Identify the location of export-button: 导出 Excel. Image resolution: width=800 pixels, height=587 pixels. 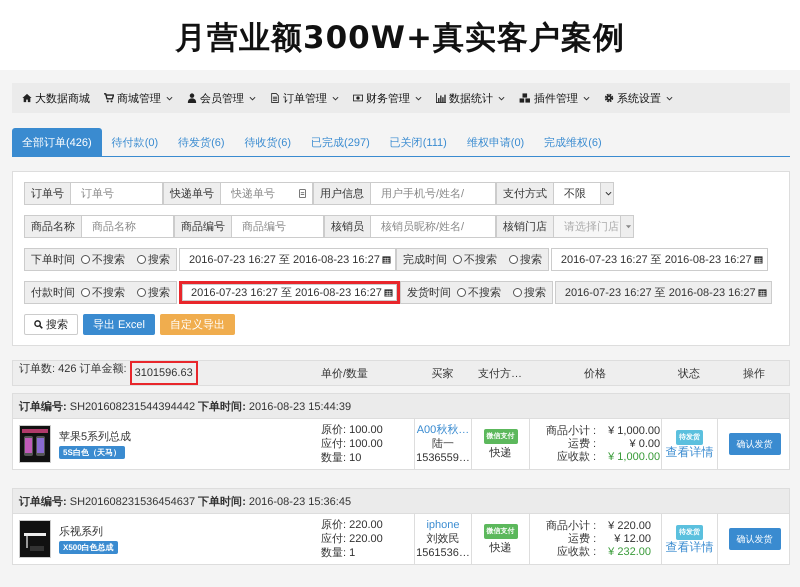
(119, 324).